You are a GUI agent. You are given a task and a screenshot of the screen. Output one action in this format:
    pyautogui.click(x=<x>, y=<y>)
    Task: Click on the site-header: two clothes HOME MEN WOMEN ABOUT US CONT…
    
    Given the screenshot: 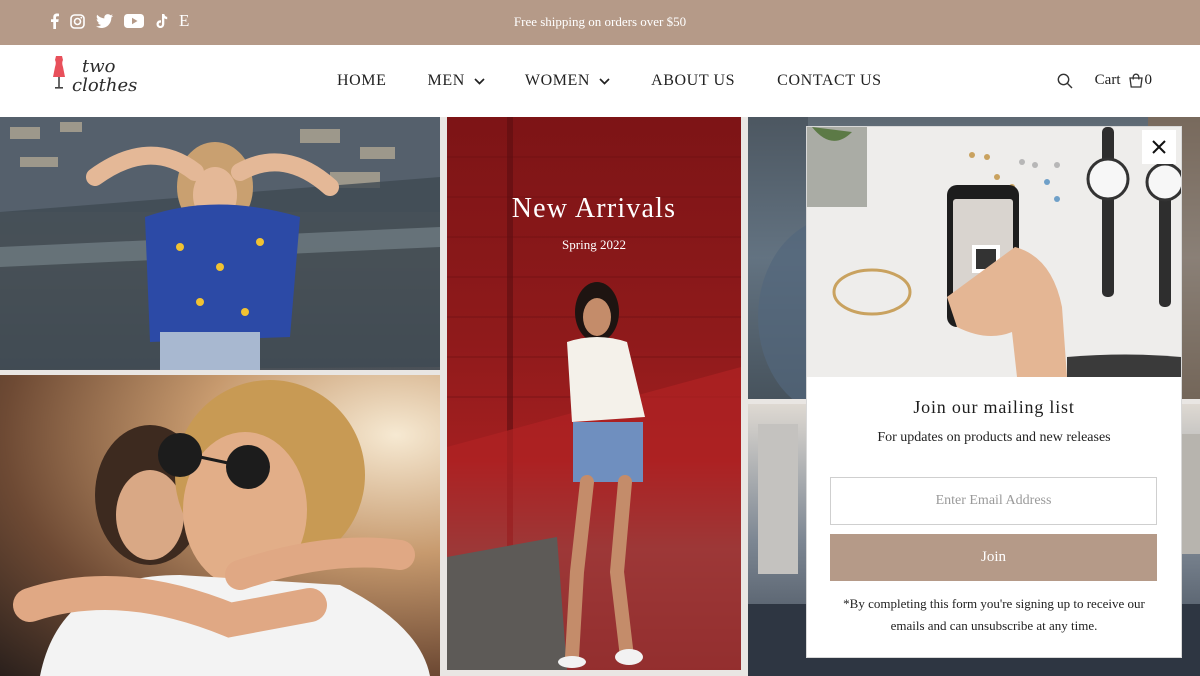 What is the action you would take?
    pyautogui.click(x=600, y=81)
    